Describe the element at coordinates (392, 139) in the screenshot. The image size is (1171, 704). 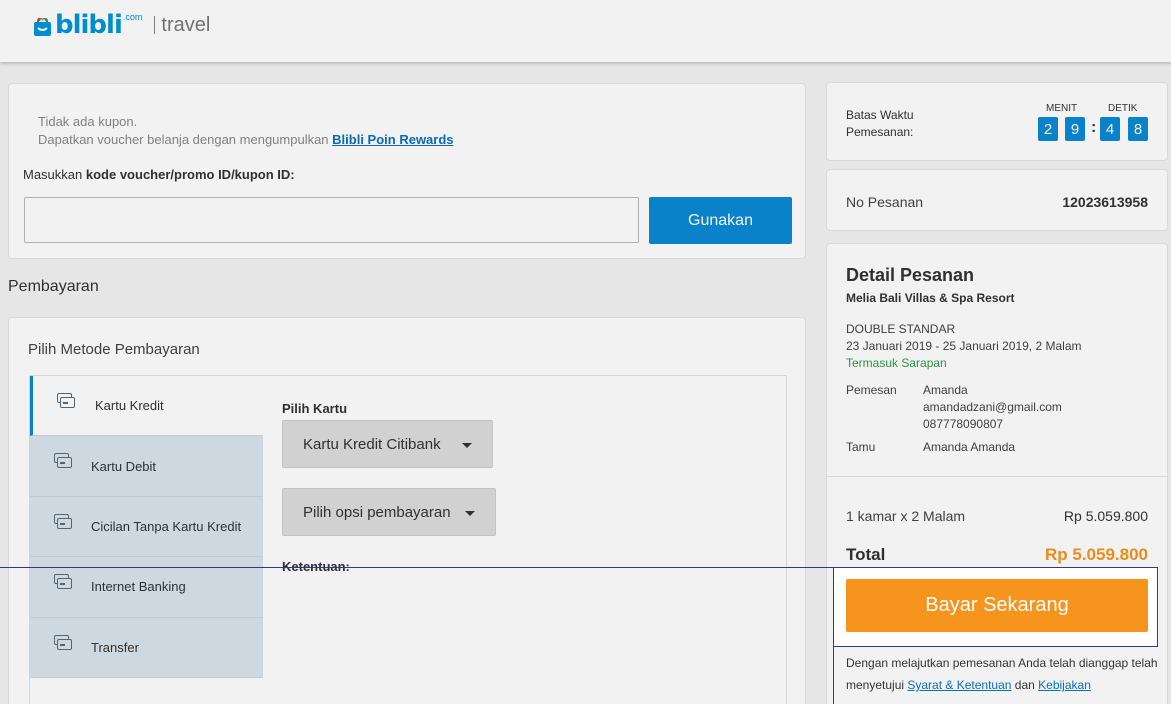
I see `blibli-poin-rewards-link: Blibli Poin Rewards` at that location.